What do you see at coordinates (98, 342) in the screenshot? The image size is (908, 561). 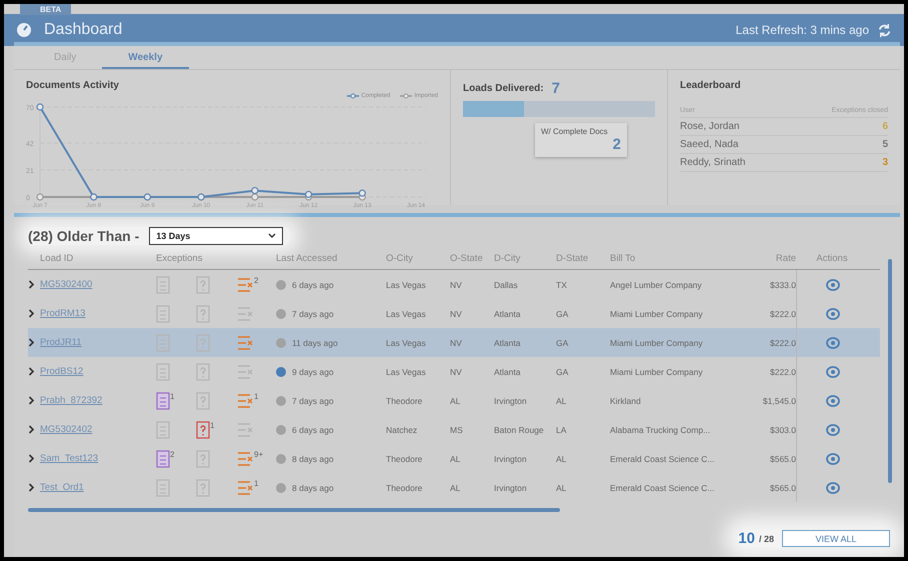 I see `load-id-link: ProdJR11` at bounding box center [98, 342].